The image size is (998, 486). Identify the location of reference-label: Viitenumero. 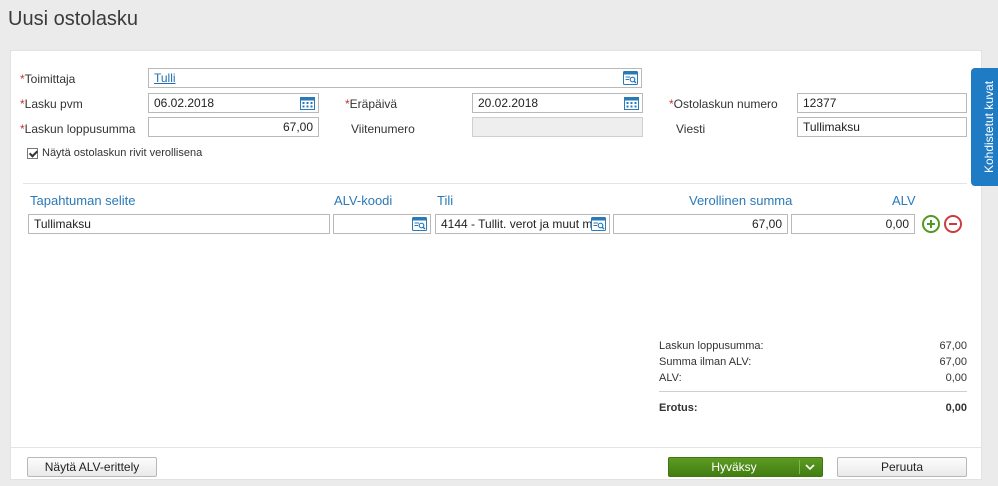
(383, 129).